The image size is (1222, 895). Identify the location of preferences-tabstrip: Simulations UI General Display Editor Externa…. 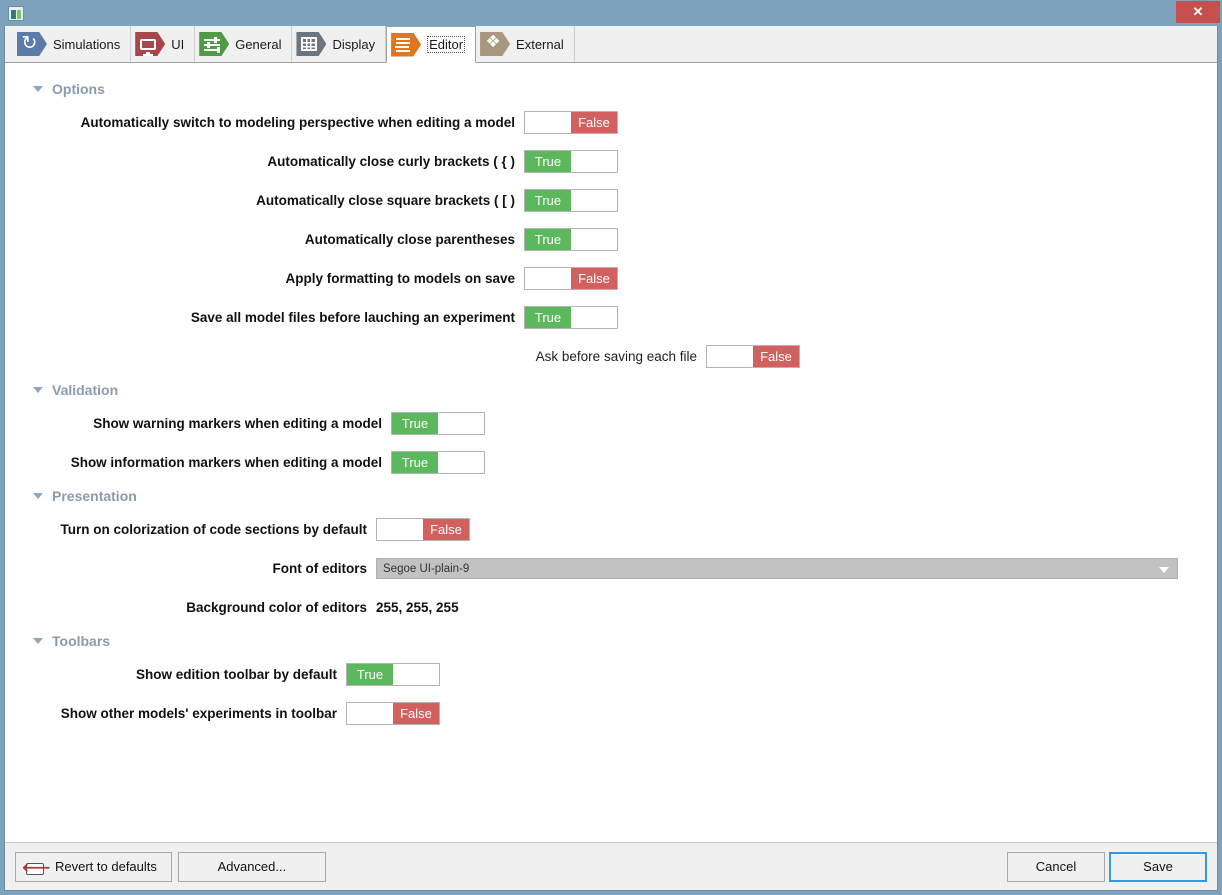
(611, 44).